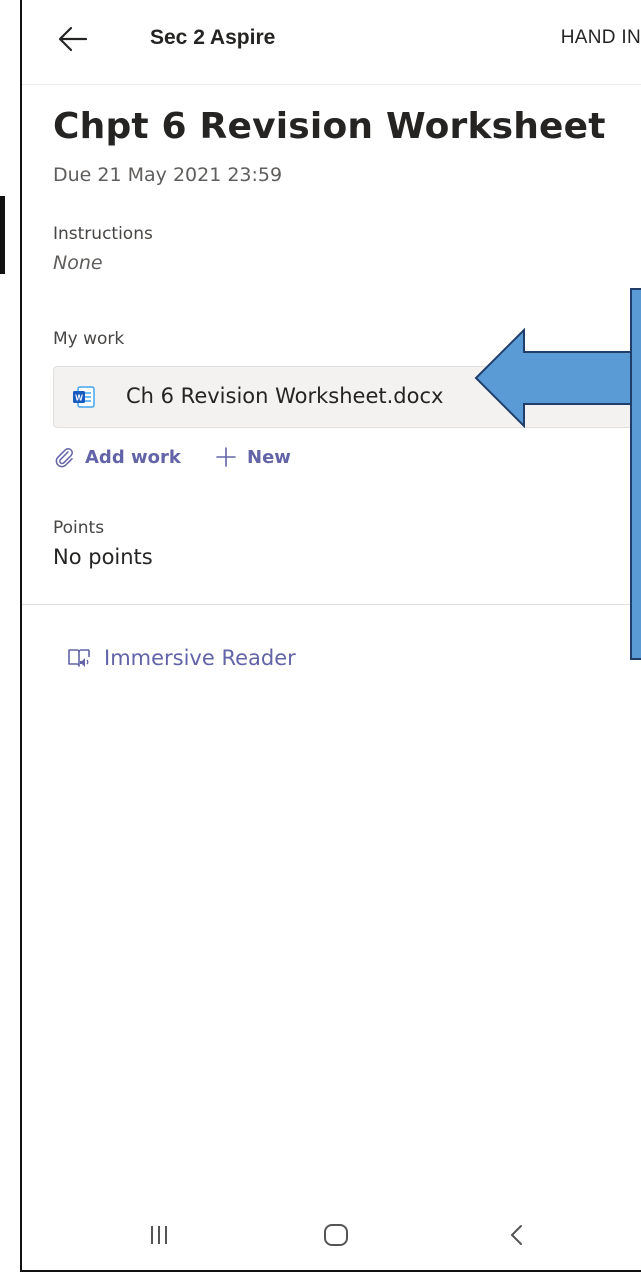  What do you see at coordinates (269, 457) in the screenshot?
I see `new-label: New` at bounding box center [269, 457].